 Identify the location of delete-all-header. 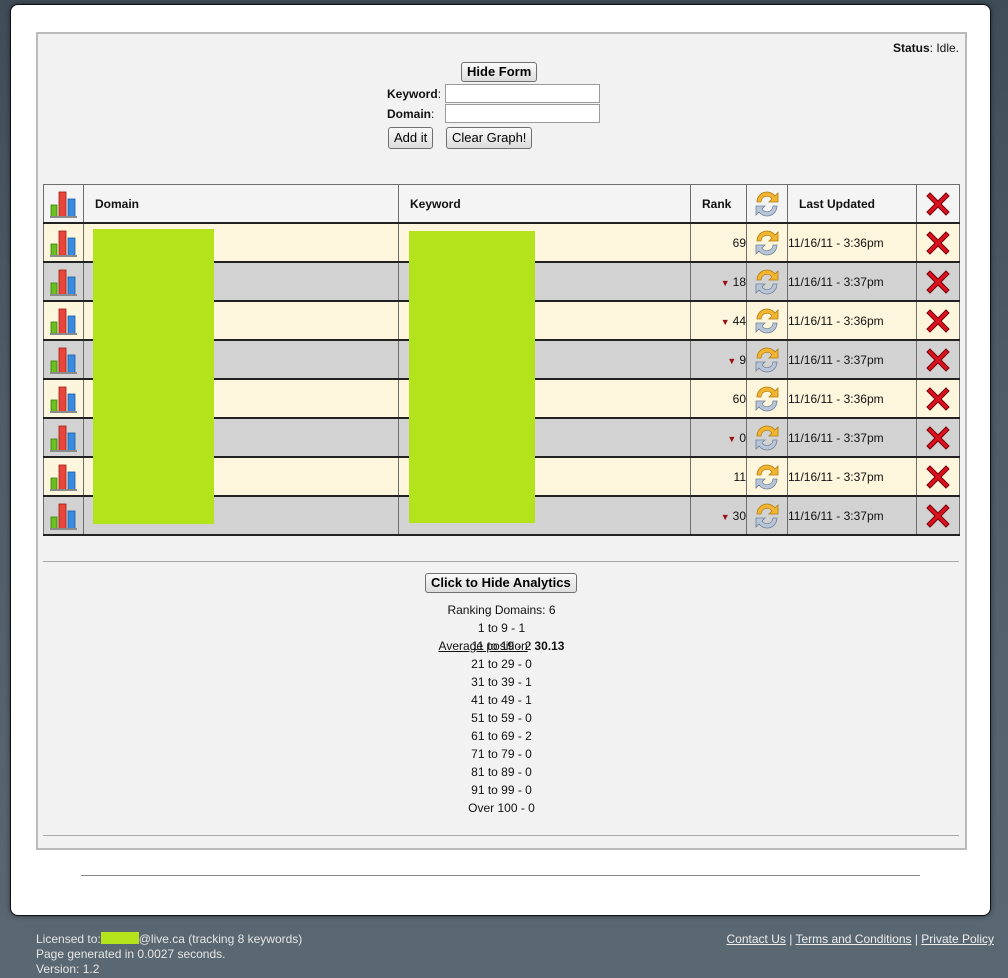
(938, 204).